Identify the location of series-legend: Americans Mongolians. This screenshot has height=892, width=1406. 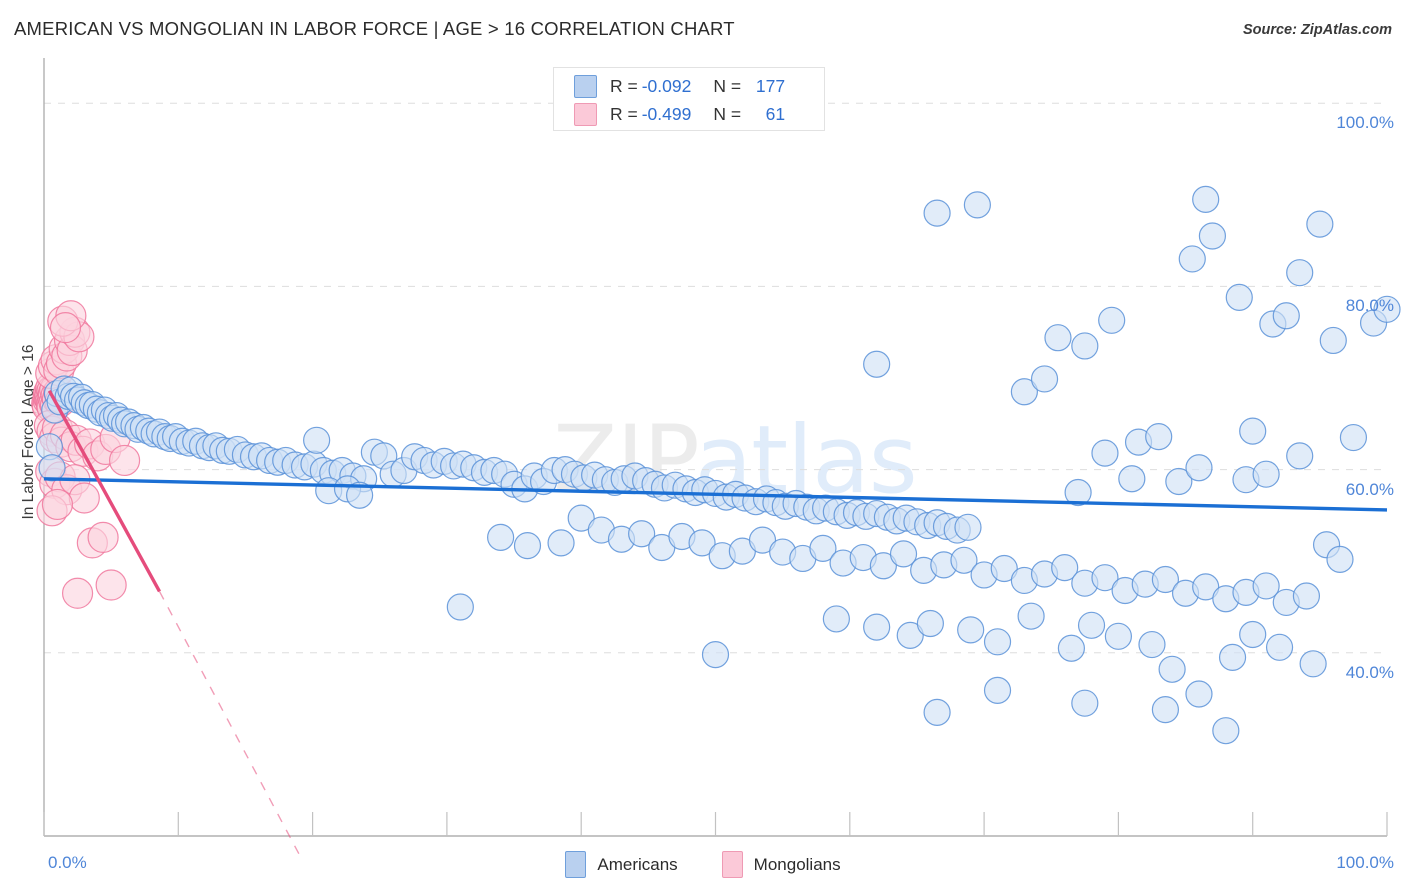
(703, 864).